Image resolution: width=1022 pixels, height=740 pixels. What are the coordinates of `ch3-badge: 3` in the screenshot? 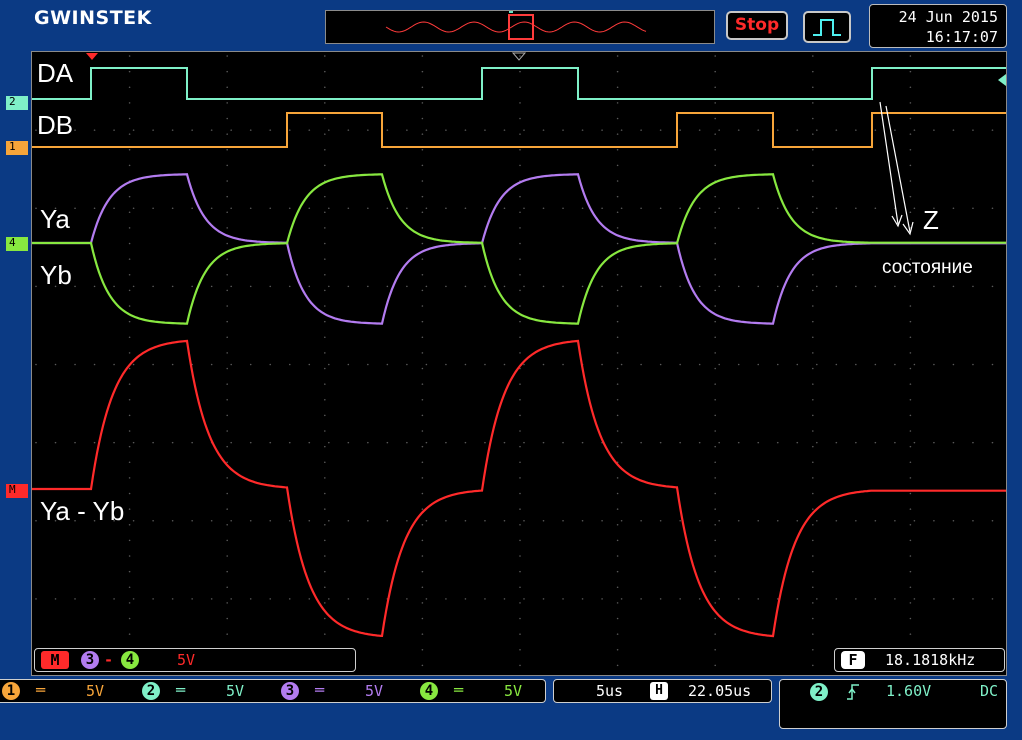 It's located at (290, 691).